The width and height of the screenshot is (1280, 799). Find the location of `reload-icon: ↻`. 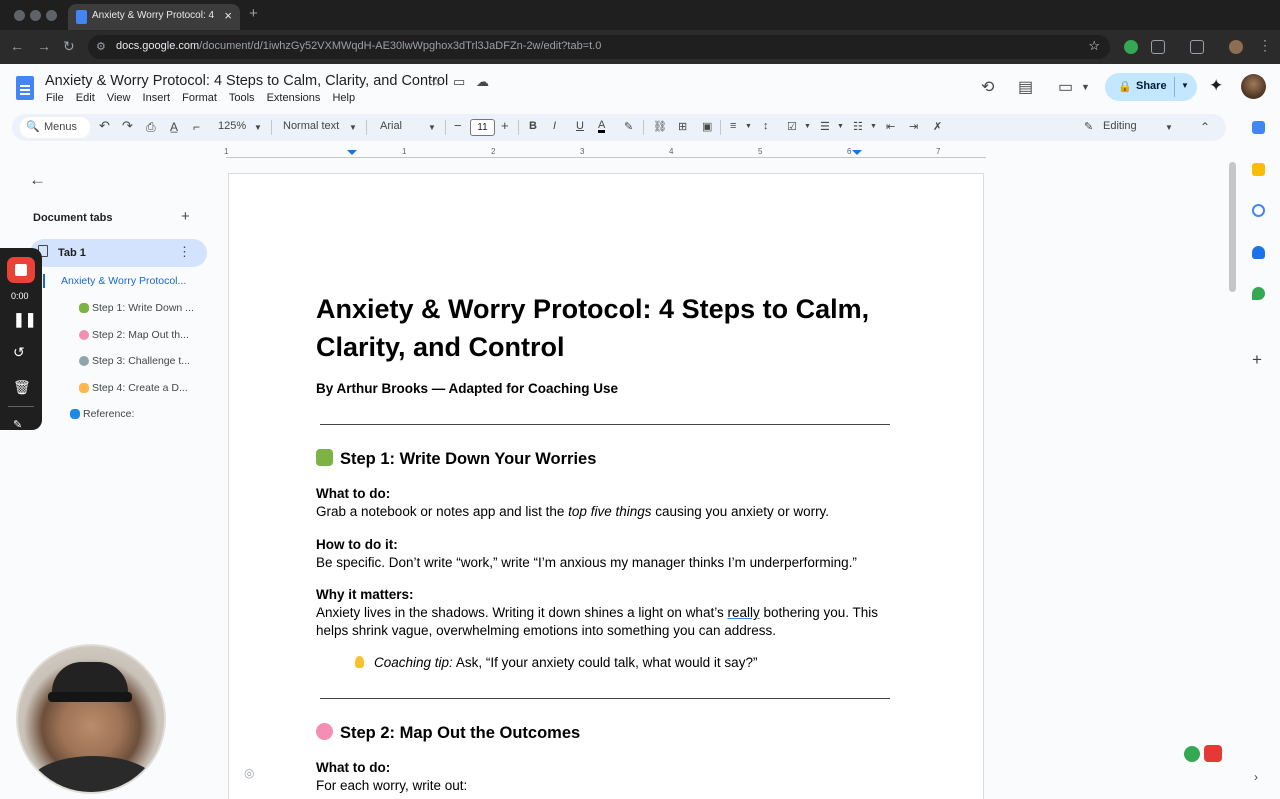

reload-icon: ↻ is located at coordinates (69, 46).